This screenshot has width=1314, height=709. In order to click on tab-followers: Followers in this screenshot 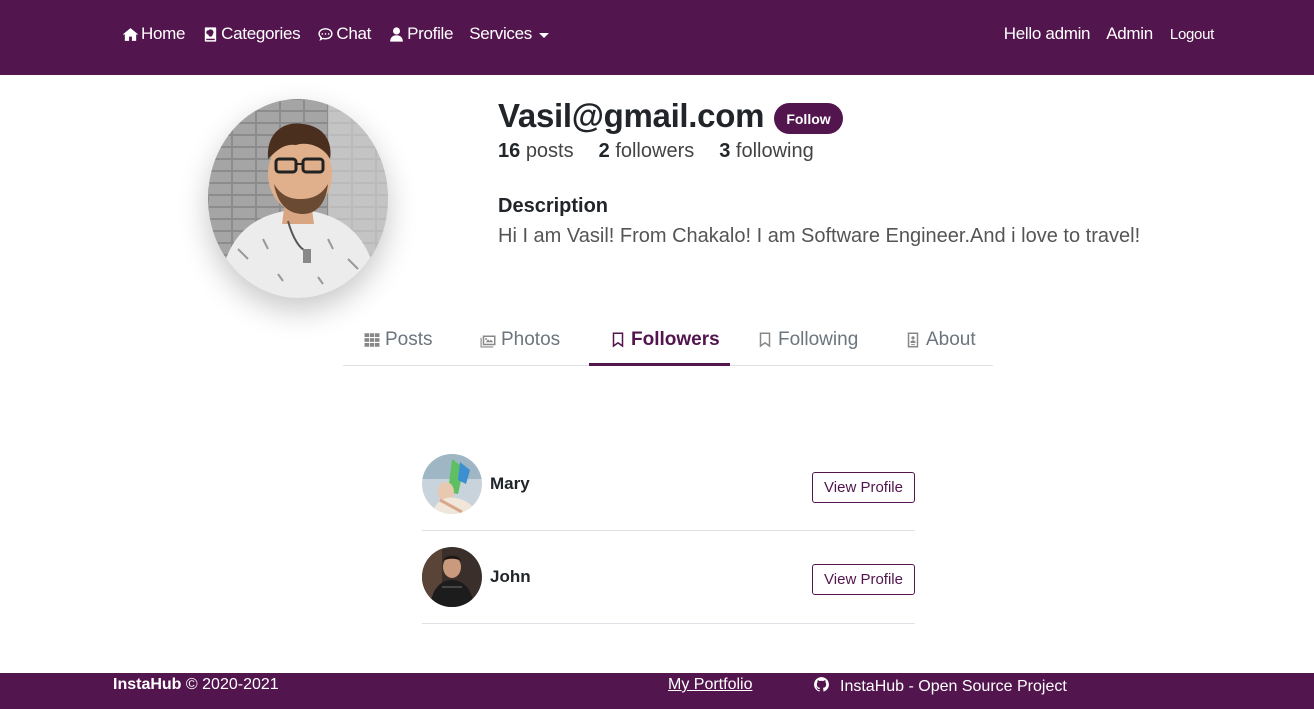, I will do `click(664, 340)`.